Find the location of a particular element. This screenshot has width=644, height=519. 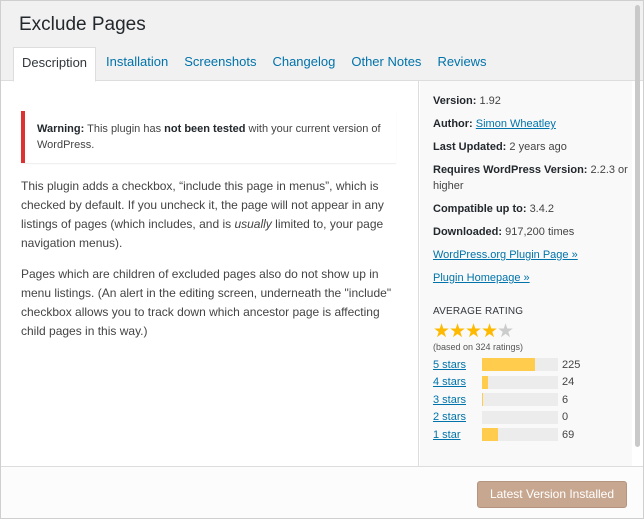

scrollbar is located at coordinates (637, 226).